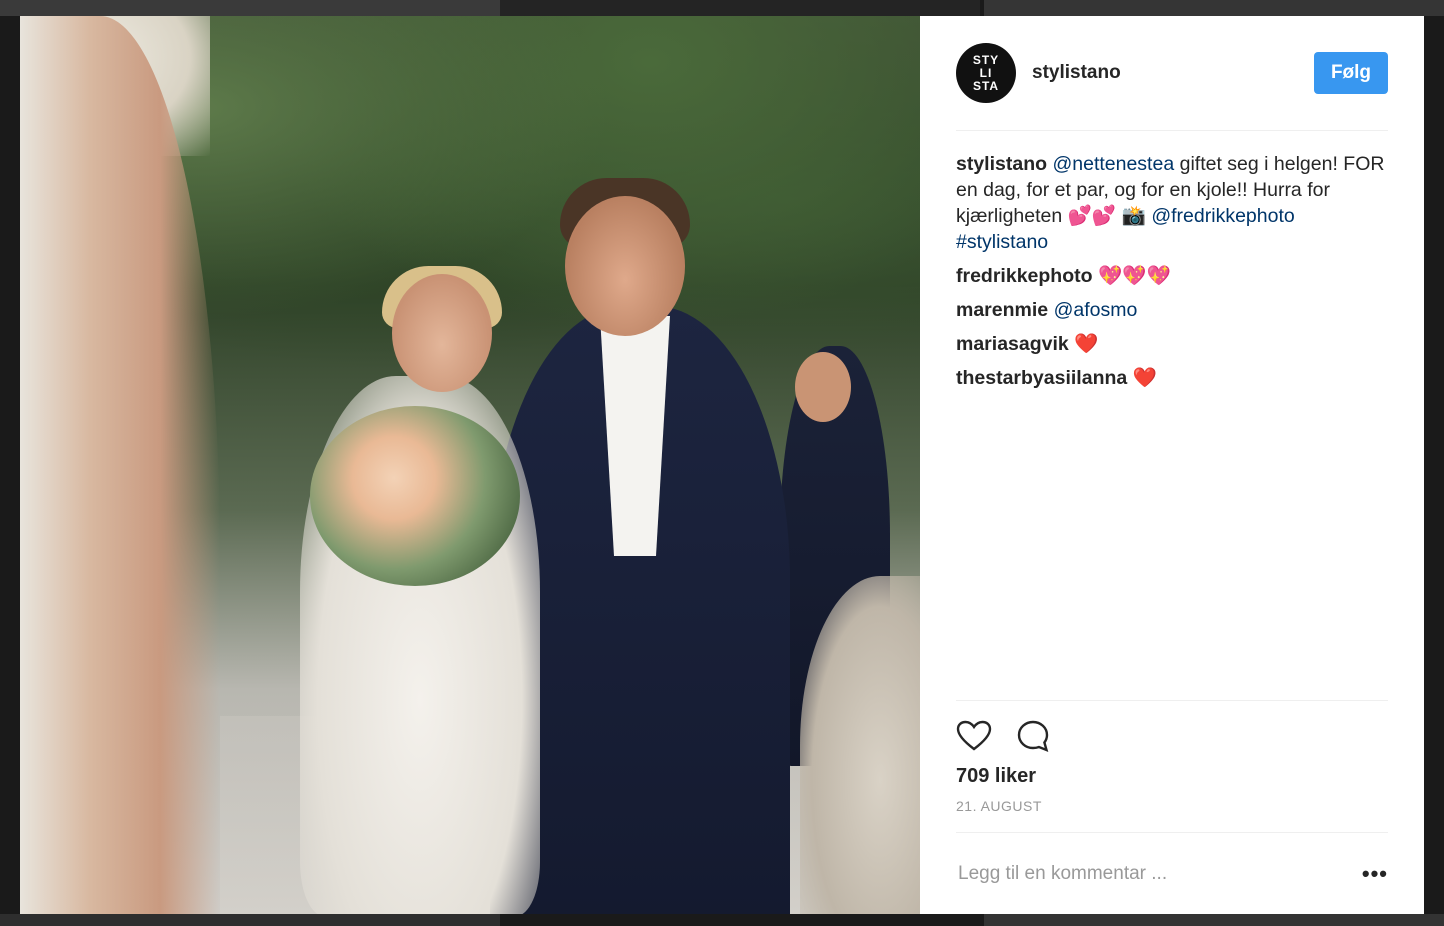 The width and height of the screenshot is (1444, 926). Describe the element at coordinates (1033, 738) in the screenshot. I see `comment-icon` at that location.